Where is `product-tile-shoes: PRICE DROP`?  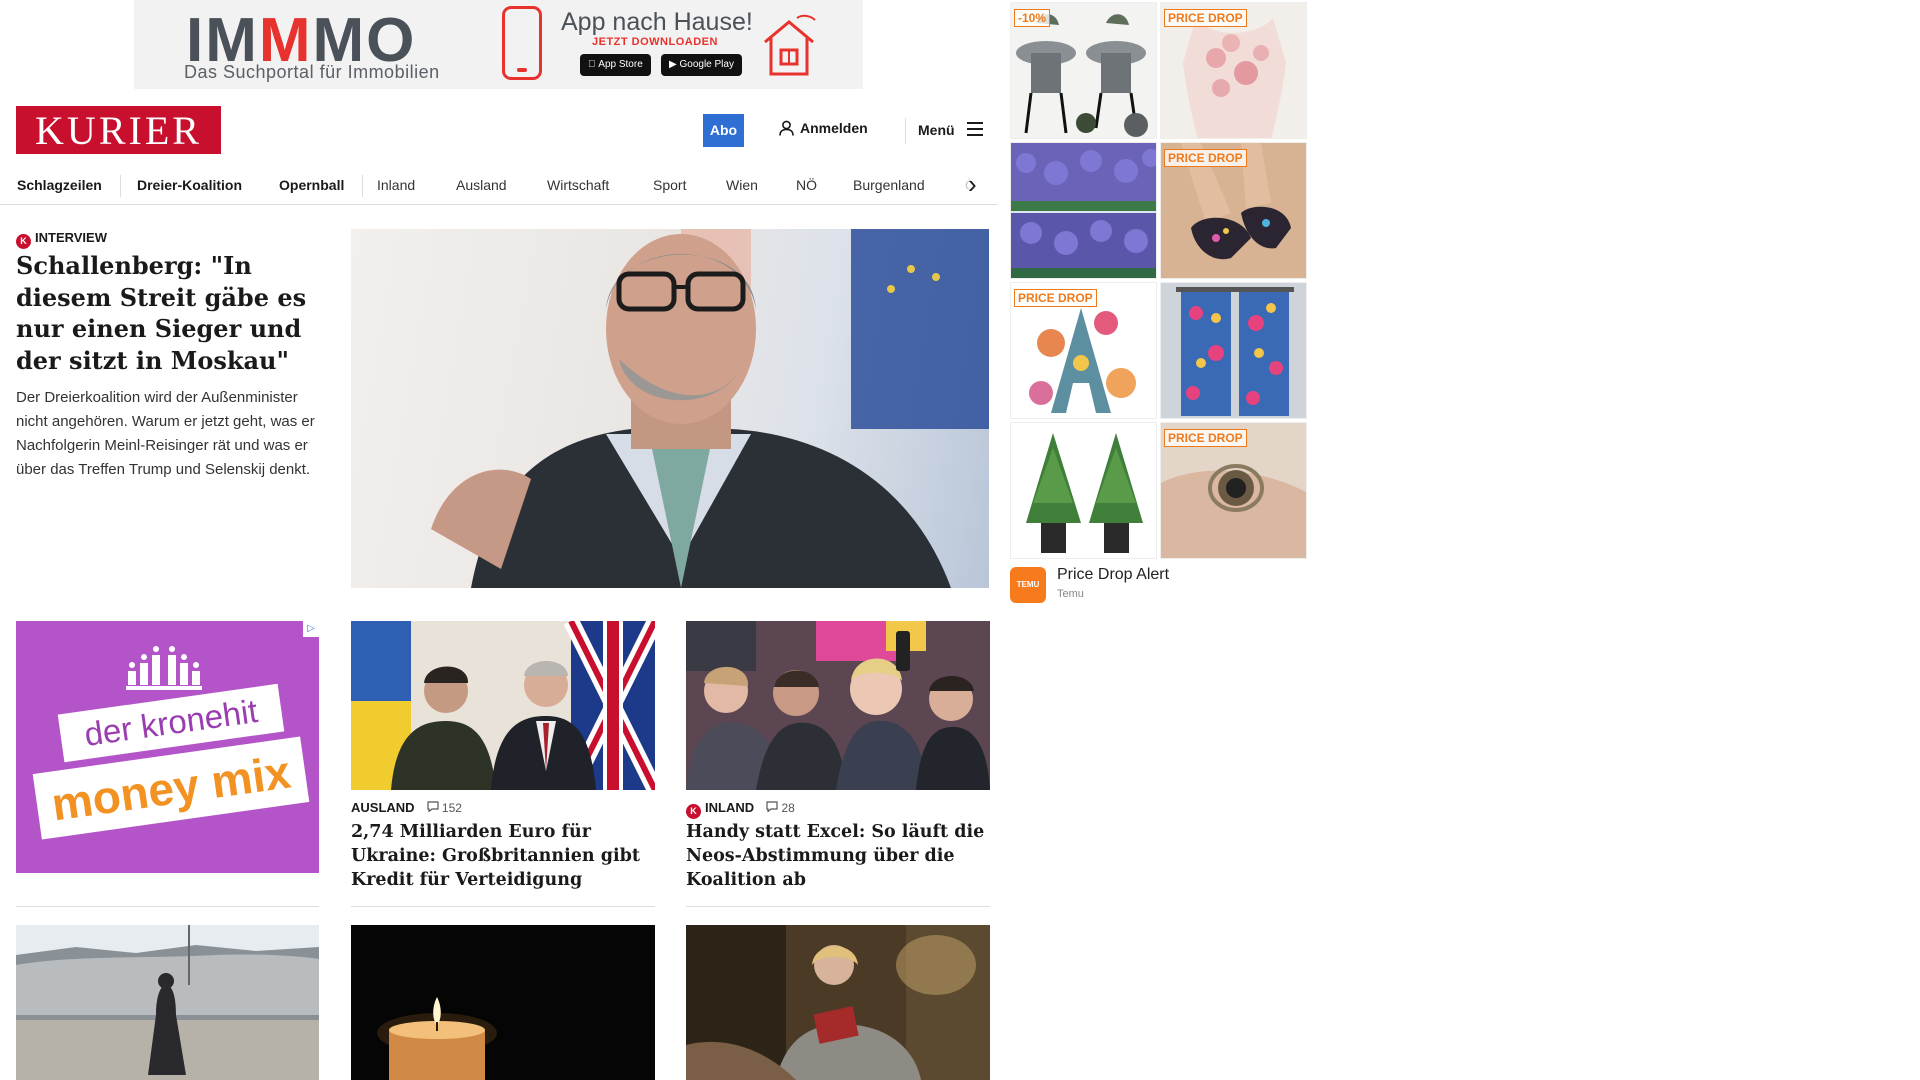 product-tile-shoes: PRICE DROP is located at coordinates (1233, 210).